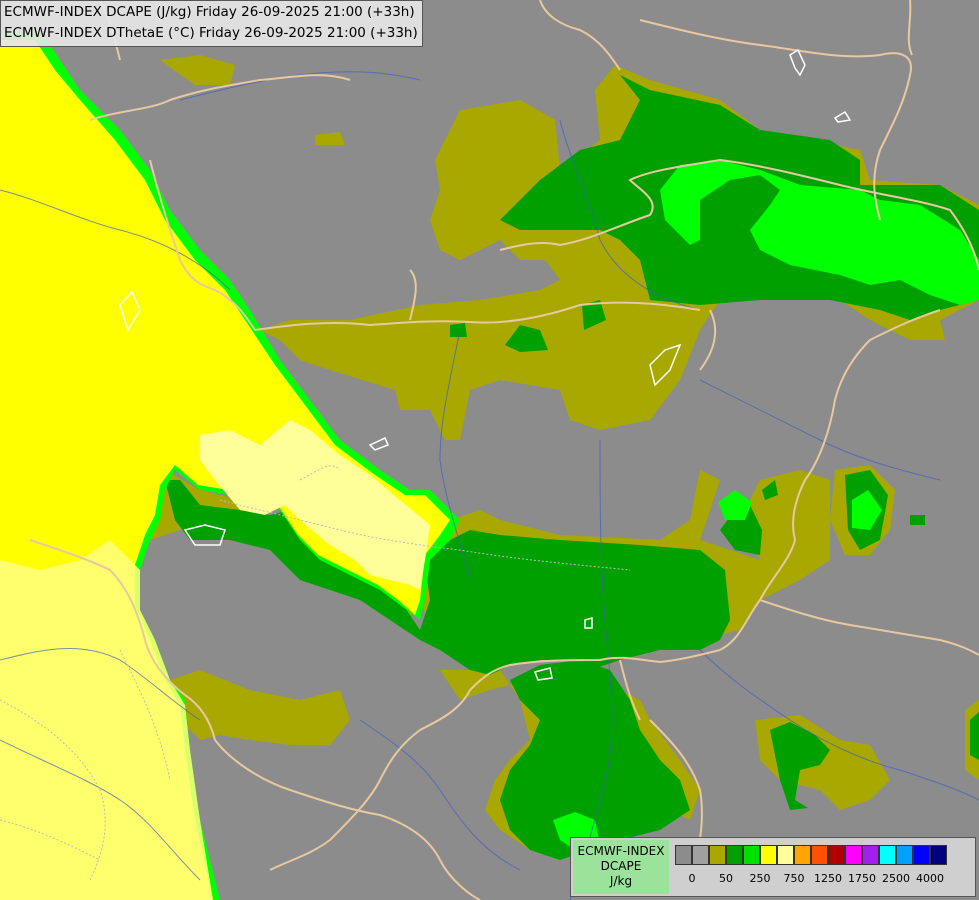 The height and width of the screenshot is (900, 979). What do you see at coordinates (794, 878) in the screenshot?
I see `legend-tick-label: 750` at bounding box center [794, 878].